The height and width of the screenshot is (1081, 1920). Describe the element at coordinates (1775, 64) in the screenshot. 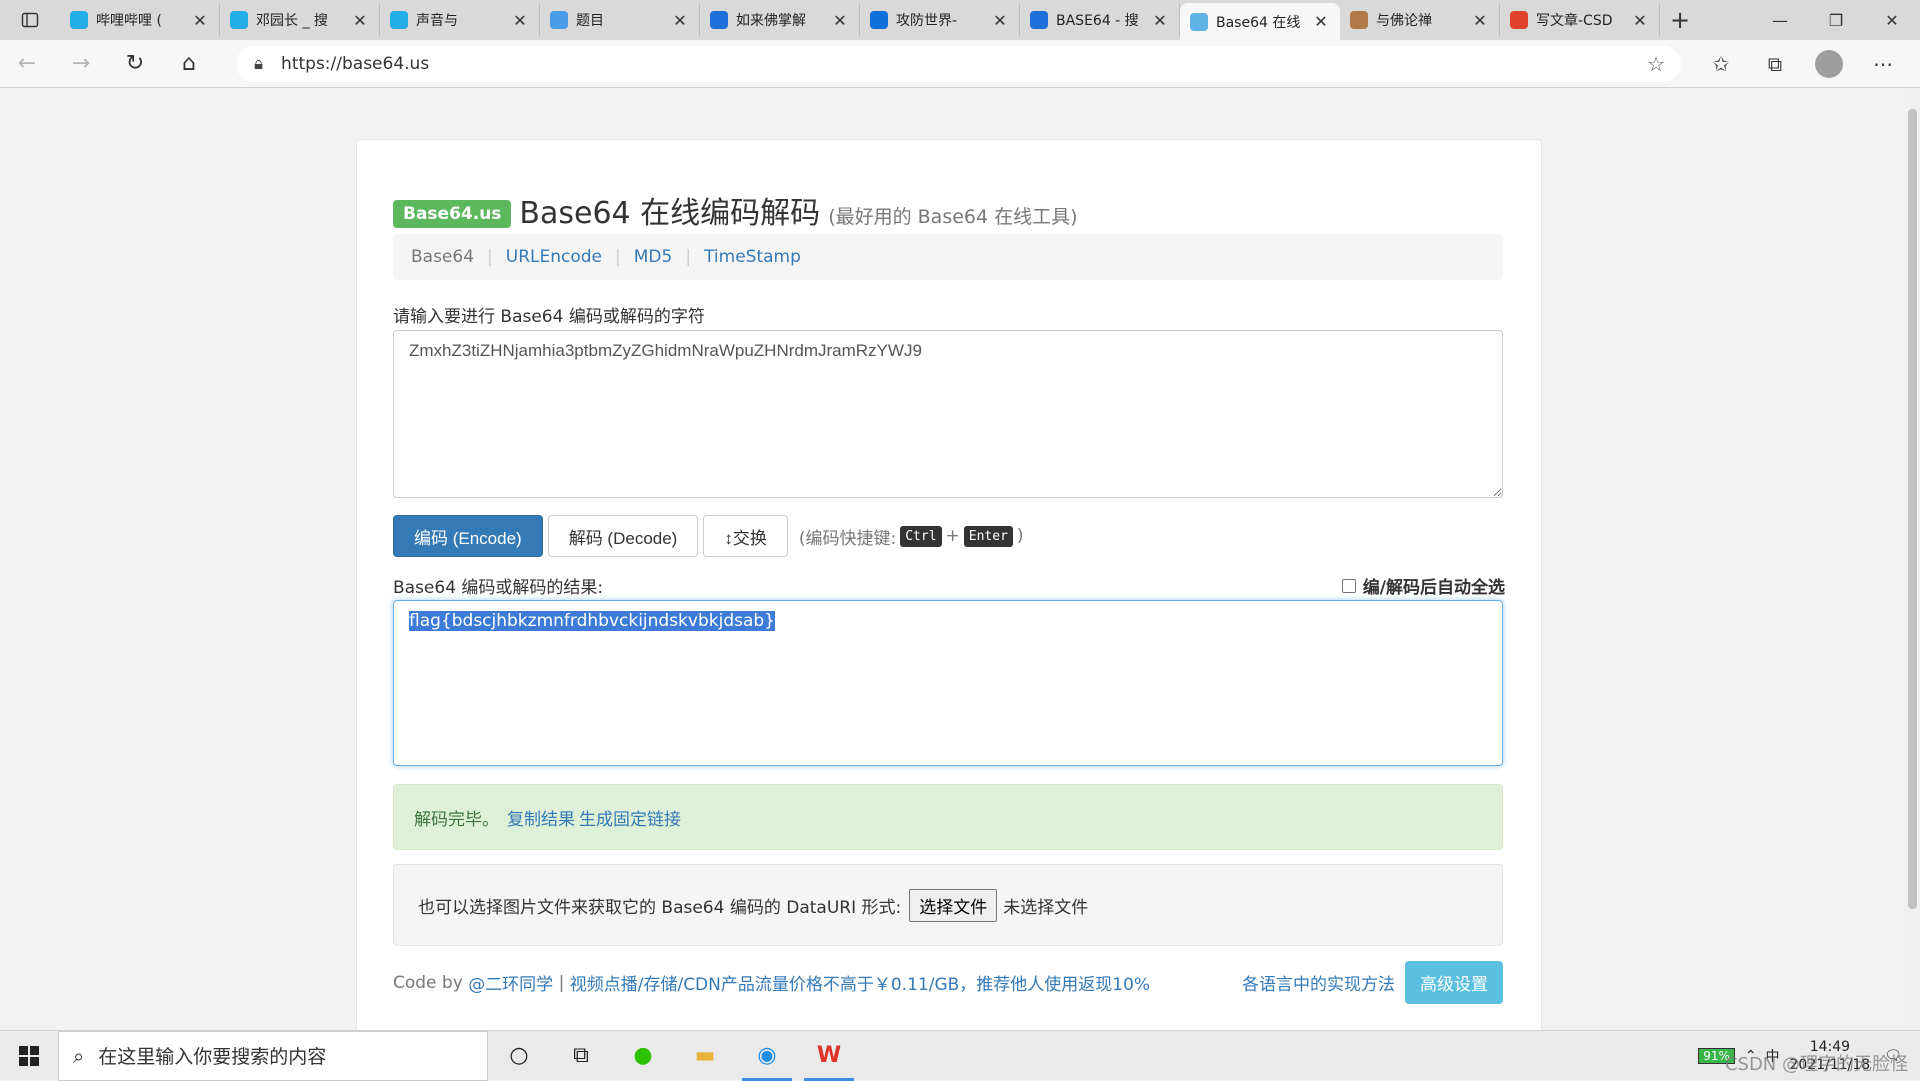

I see `collections-icon: ⧉` at that location.